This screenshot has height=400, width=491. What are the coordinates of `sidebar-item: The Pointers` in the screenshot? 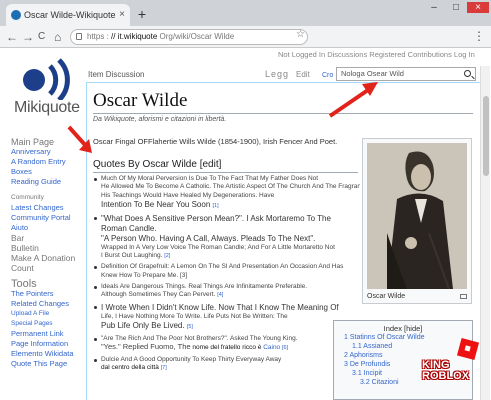 It's located at (48, 294).